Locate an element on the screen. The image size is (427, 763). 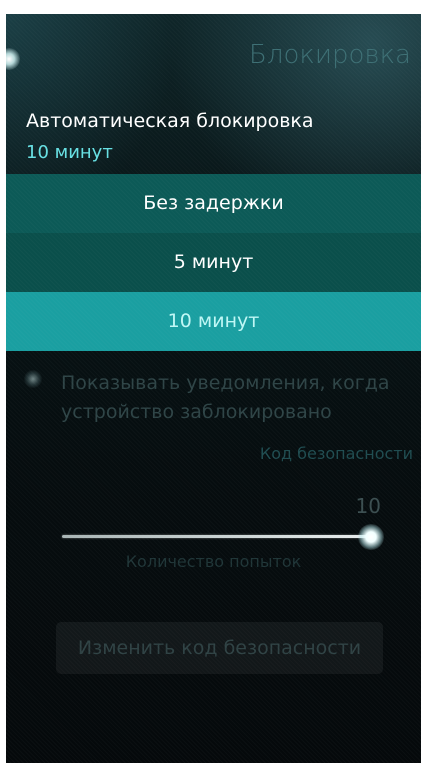
page-title: Блокировка is located at coordinates (330, 55).